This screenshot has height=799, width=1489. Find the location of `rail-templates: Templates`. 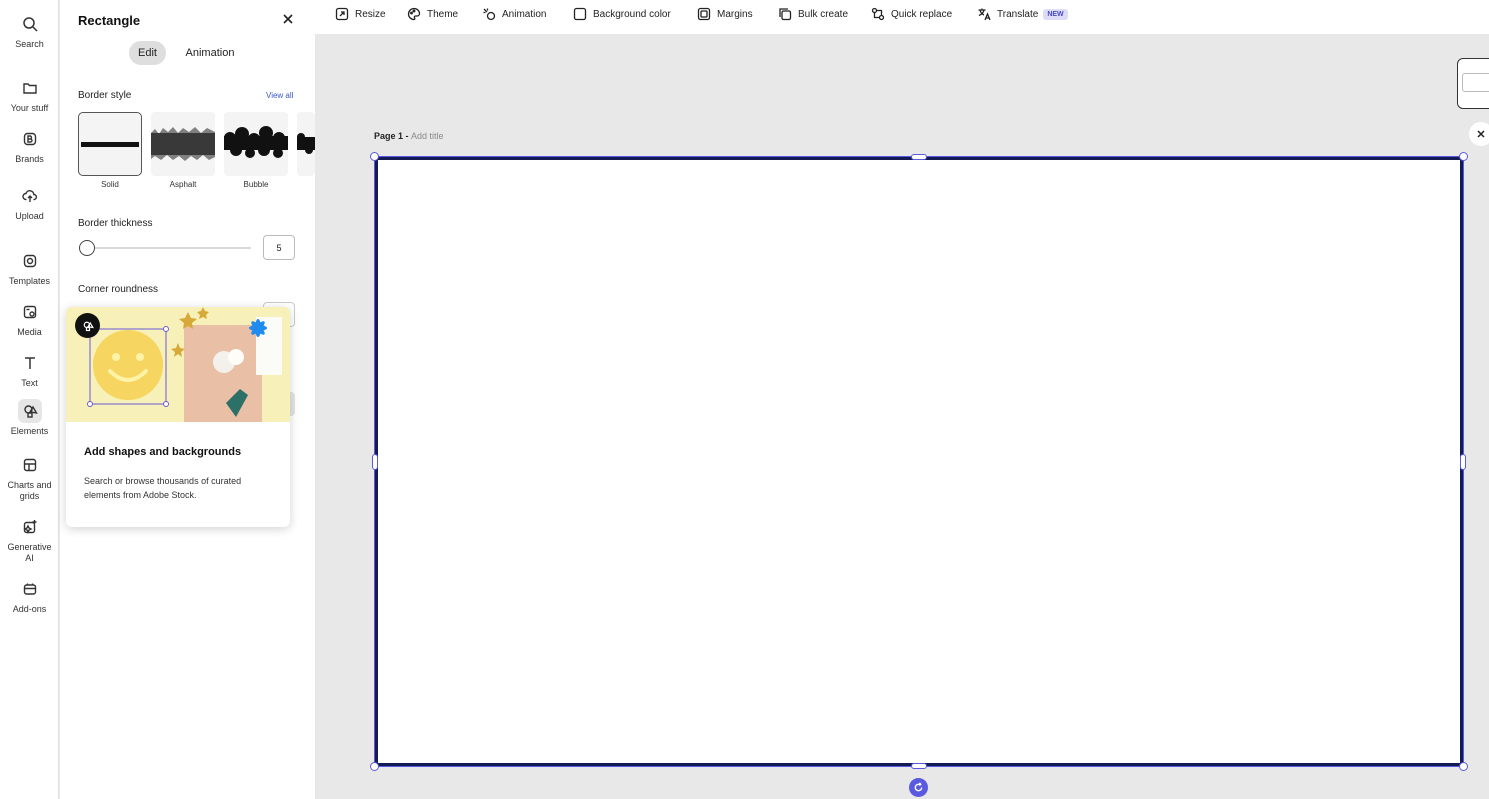

rail-templates: Templates is located at coordinates (29, 268).